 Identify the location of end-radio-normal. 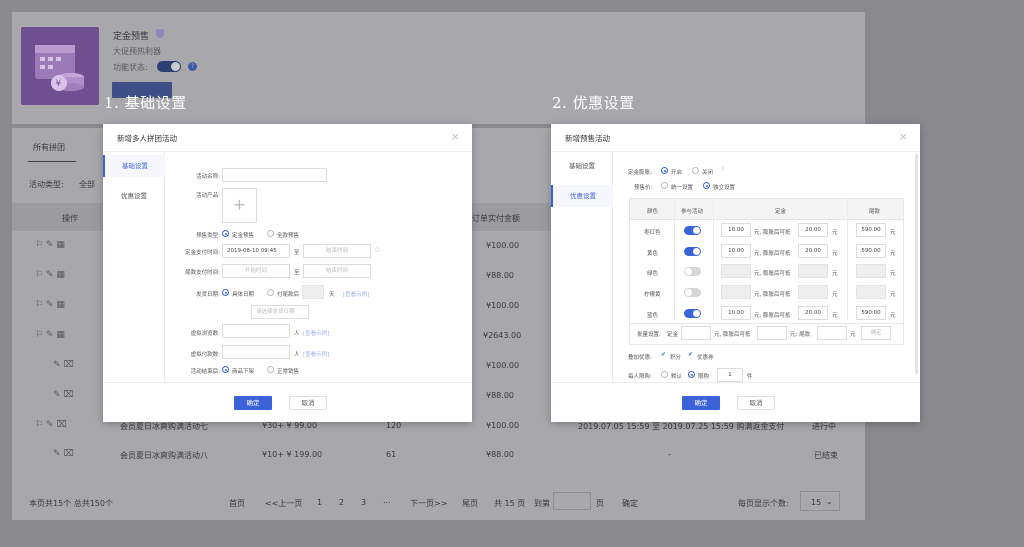
(270, 369).